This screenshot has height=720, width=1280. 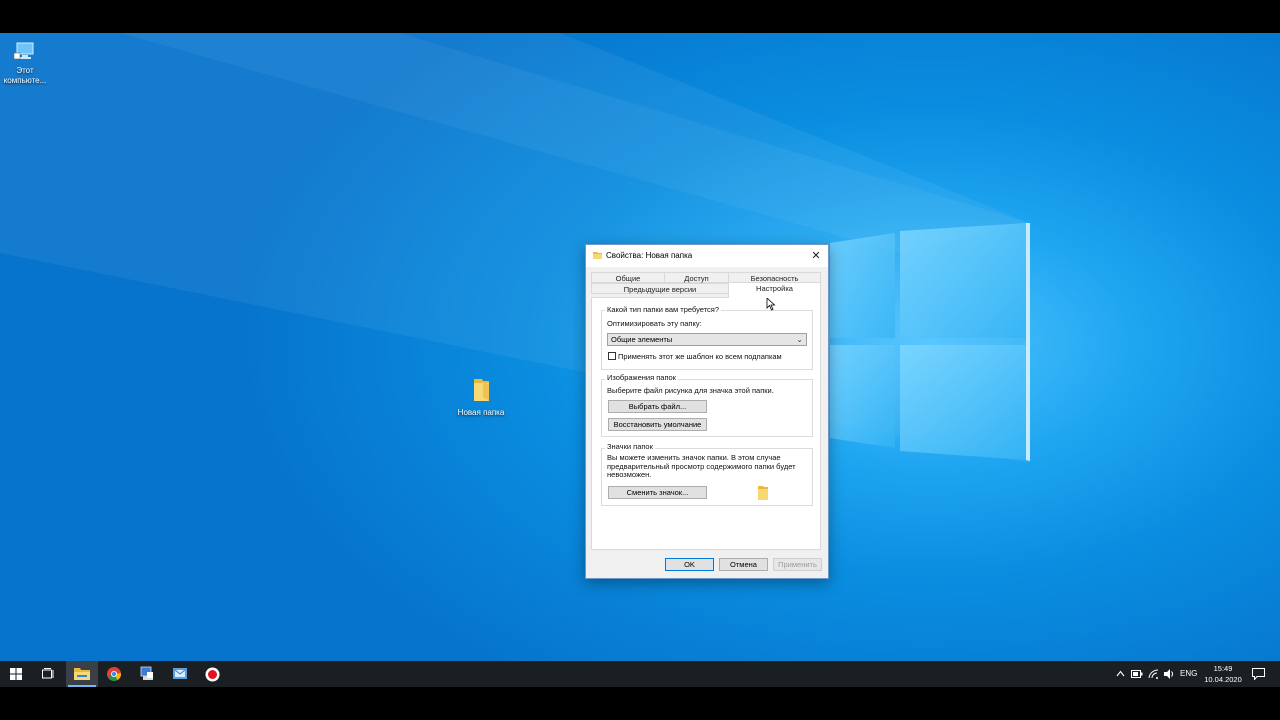 I want to click on tab-customize: Настройка, so click(x=774, y=290).